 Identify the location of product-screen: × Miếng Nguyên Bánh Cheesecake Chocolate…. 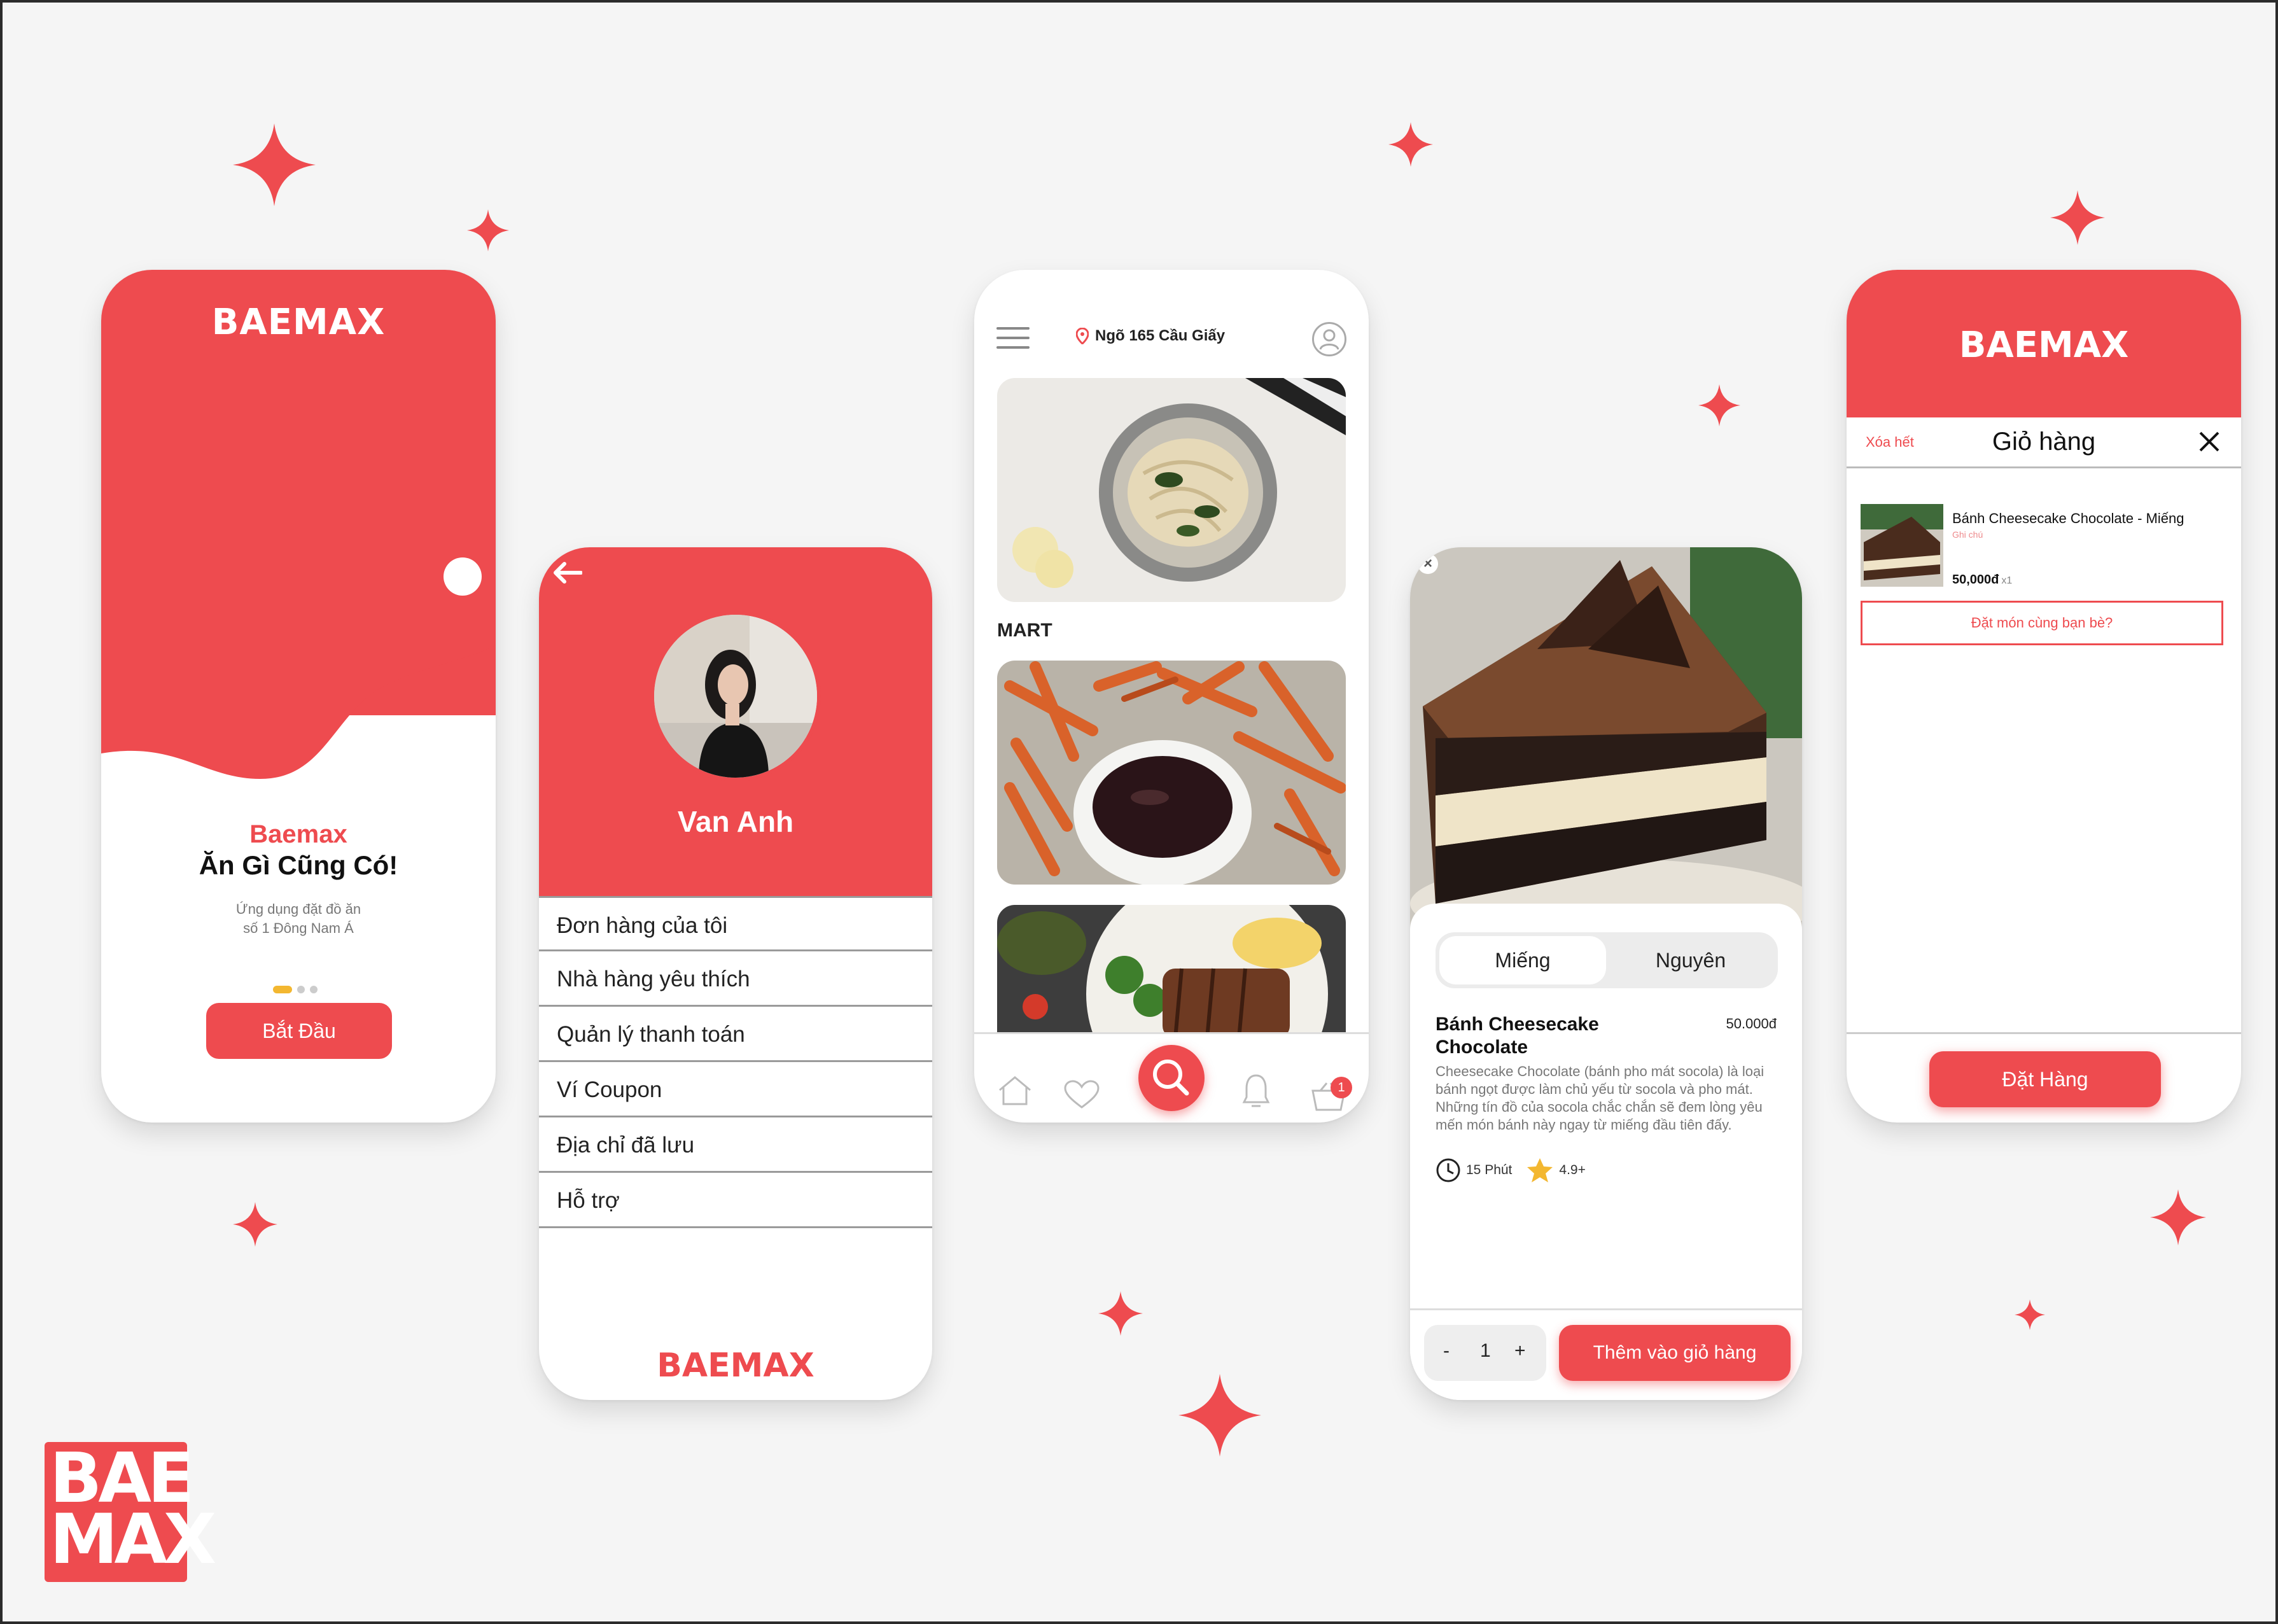
(1606, 973).